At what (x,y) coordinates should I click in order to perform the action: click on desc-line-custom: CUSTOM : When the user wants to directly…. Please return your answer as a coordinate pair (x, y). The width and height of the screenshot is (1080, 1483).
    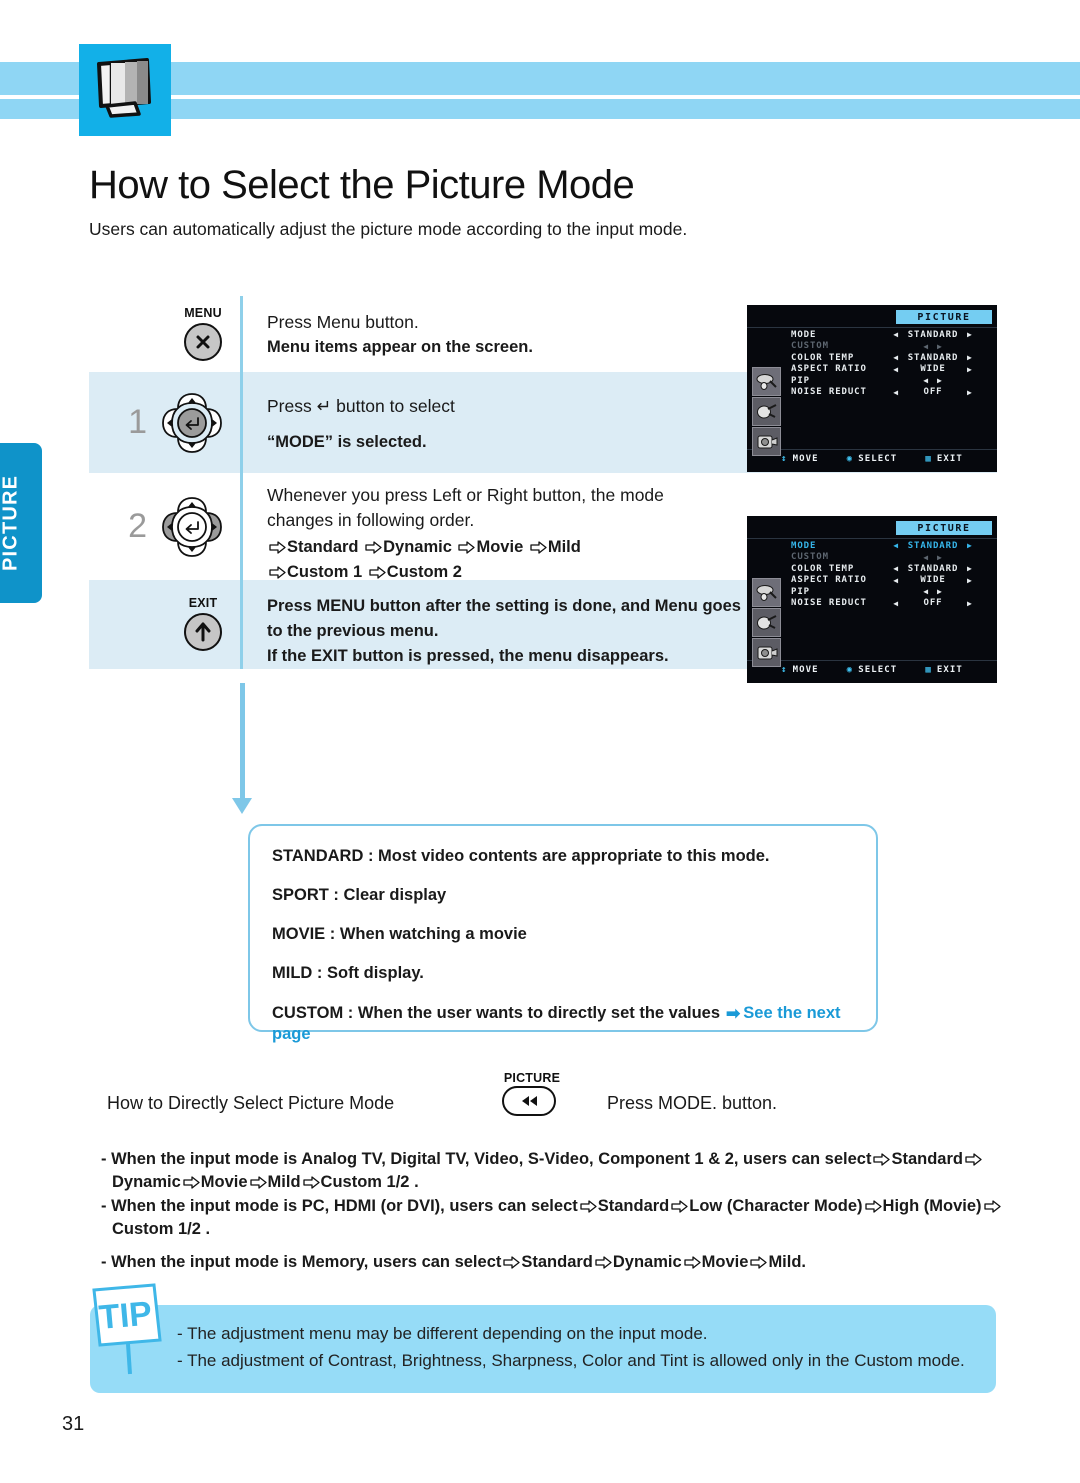
    Looking at the image, I should click on (563, 1023).